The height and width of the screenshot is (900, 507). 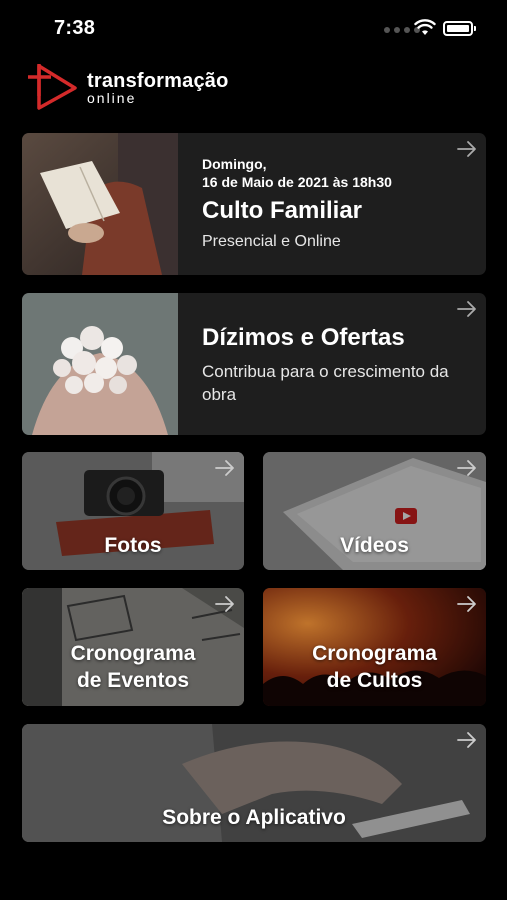 What do you see at coordinates (133, 511) in the screenshot?
I see `fotos-tile: Fotos` at bounding box center [133, 511].